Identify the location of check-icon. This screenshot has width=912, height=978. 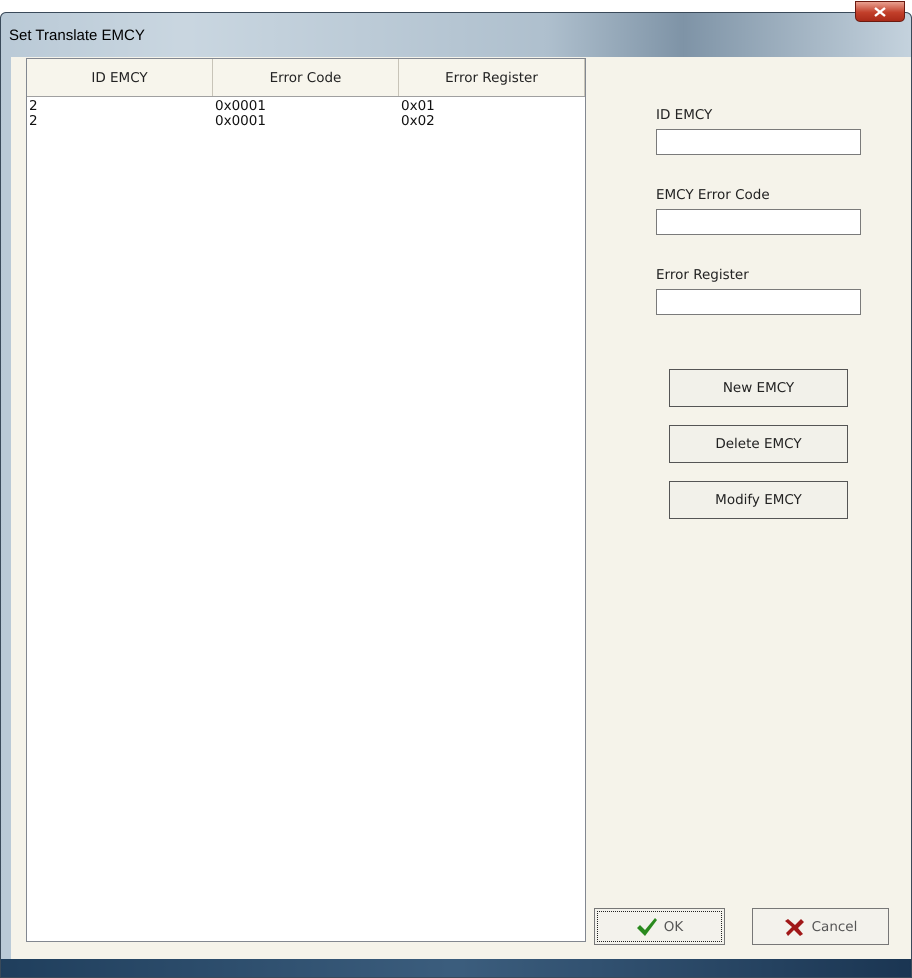
(647, 926).